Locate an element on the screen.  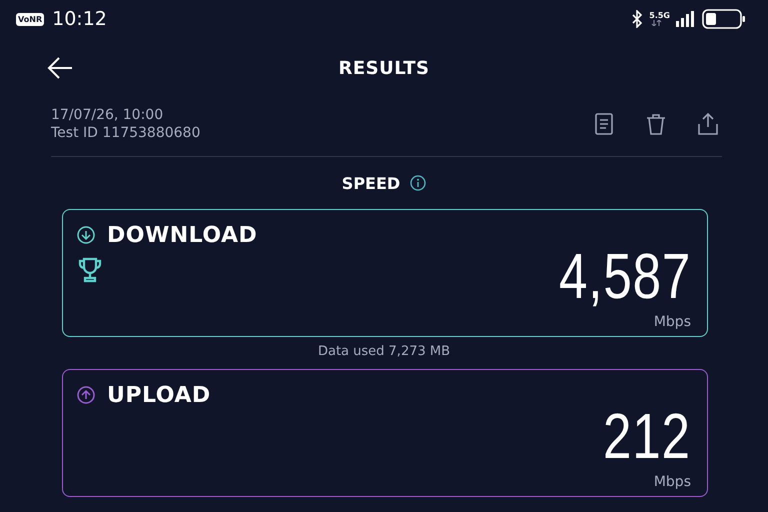
document-icon is located at coordinates (604, 124).